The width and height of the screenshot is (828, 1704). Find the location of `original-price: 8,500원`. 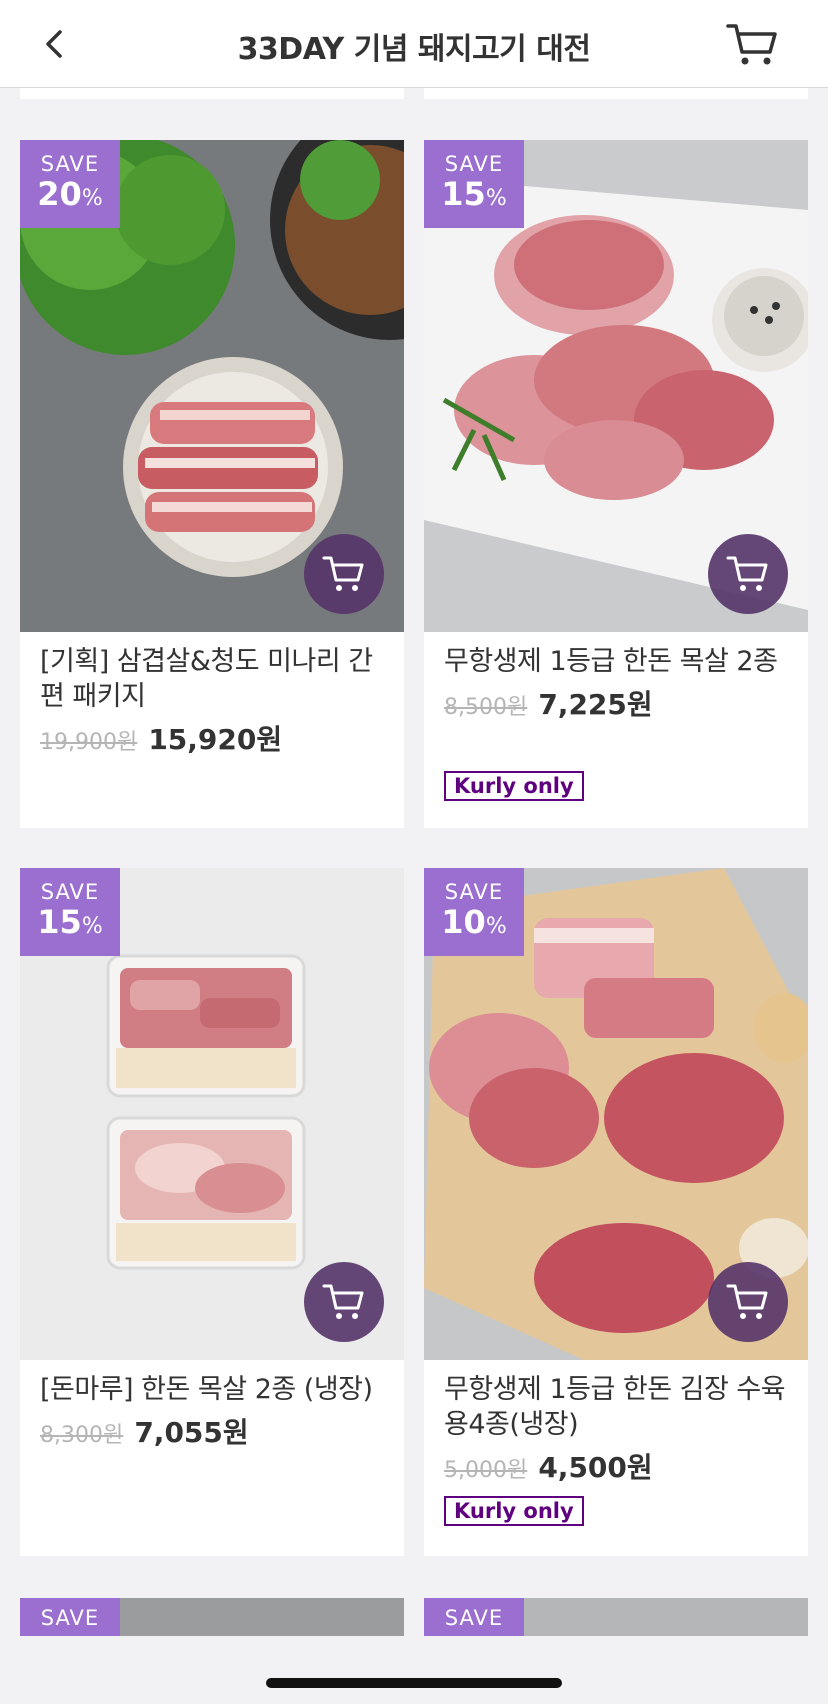

original-price: 8,500원 is located at coordinates (486, 707).